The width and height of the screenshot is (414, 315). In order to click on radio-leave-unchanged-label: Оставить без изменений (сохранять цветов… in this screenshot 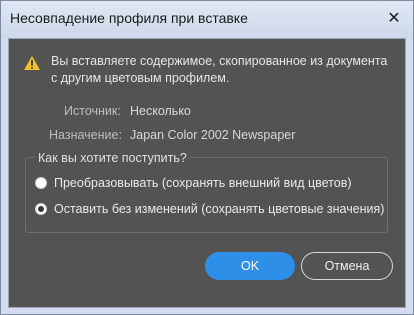, I will do `click(219, 209)`.